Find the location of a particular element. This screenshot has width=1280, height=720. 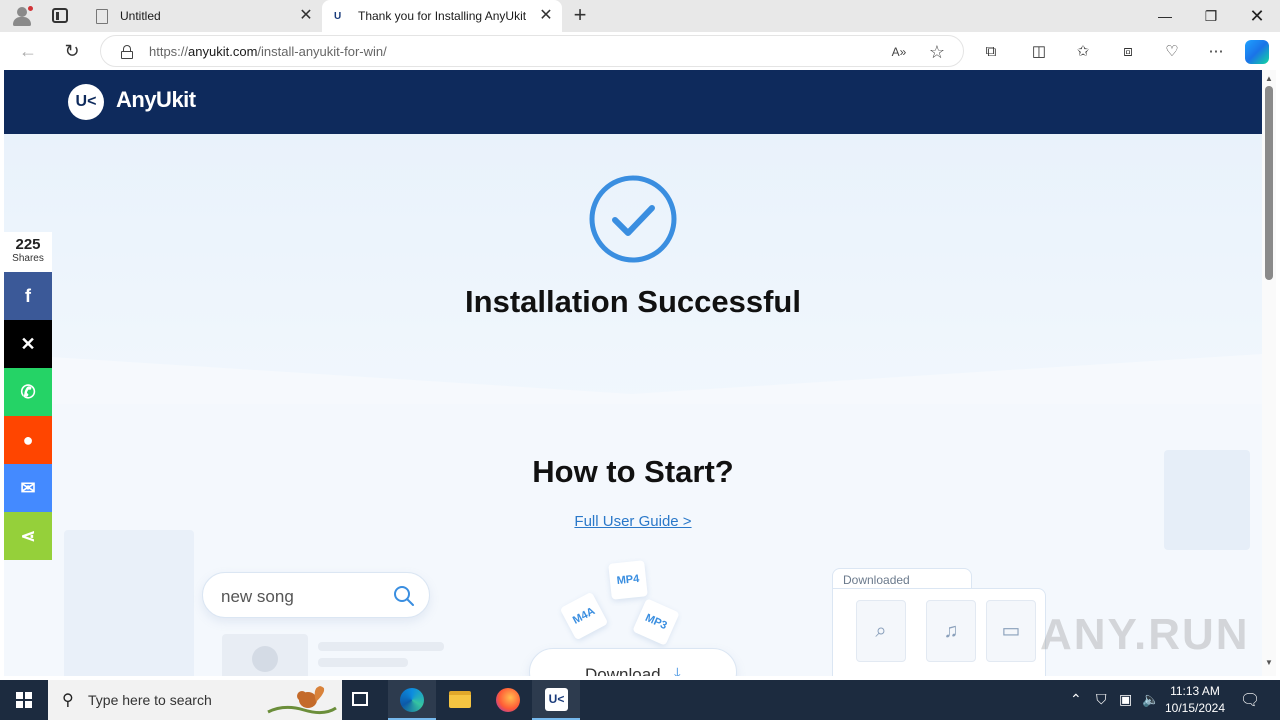

task-view-button is located at coordinates (360, 700).